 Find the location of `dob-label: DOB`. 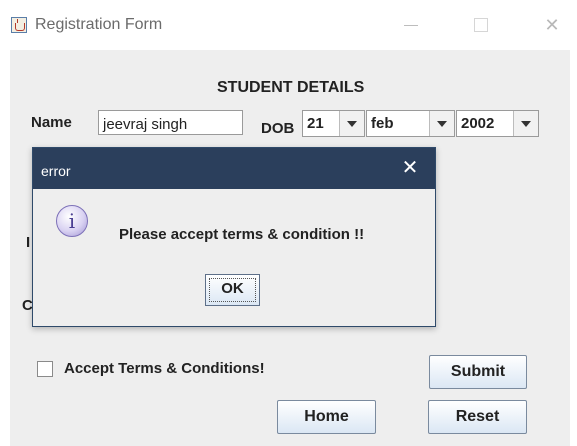

dob-label: DOB is located at coordinates (278, 128).